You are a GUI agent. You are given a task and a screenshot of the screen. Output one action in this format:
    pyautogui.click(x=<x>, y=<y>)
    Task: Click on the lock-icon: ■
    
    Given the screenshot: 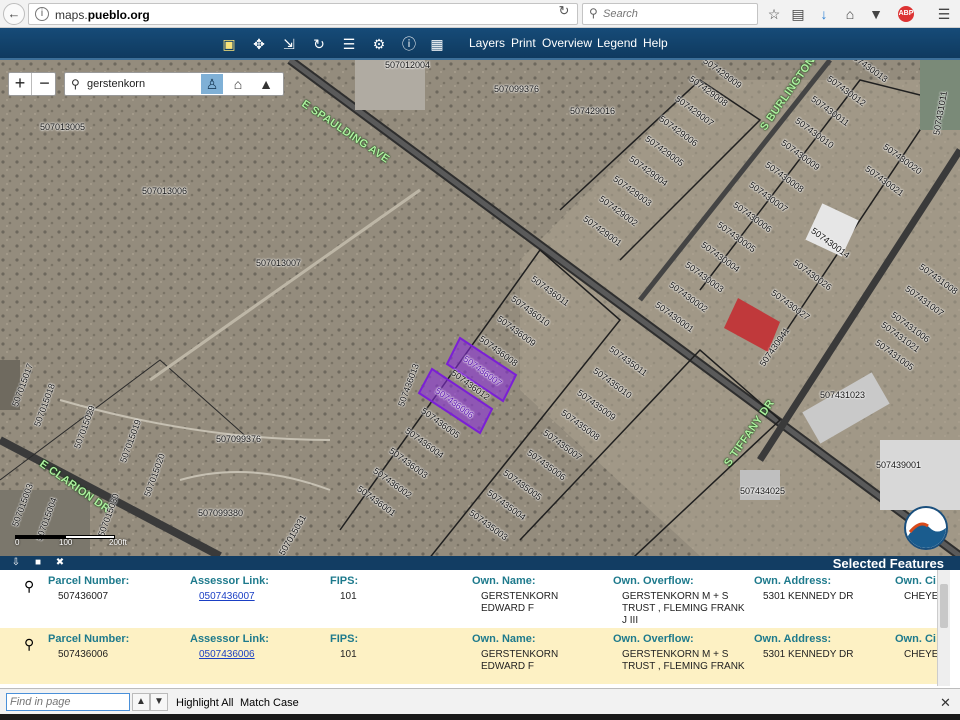 What is the action you would take?
    pyautogui.click(x=38, y=563)
    